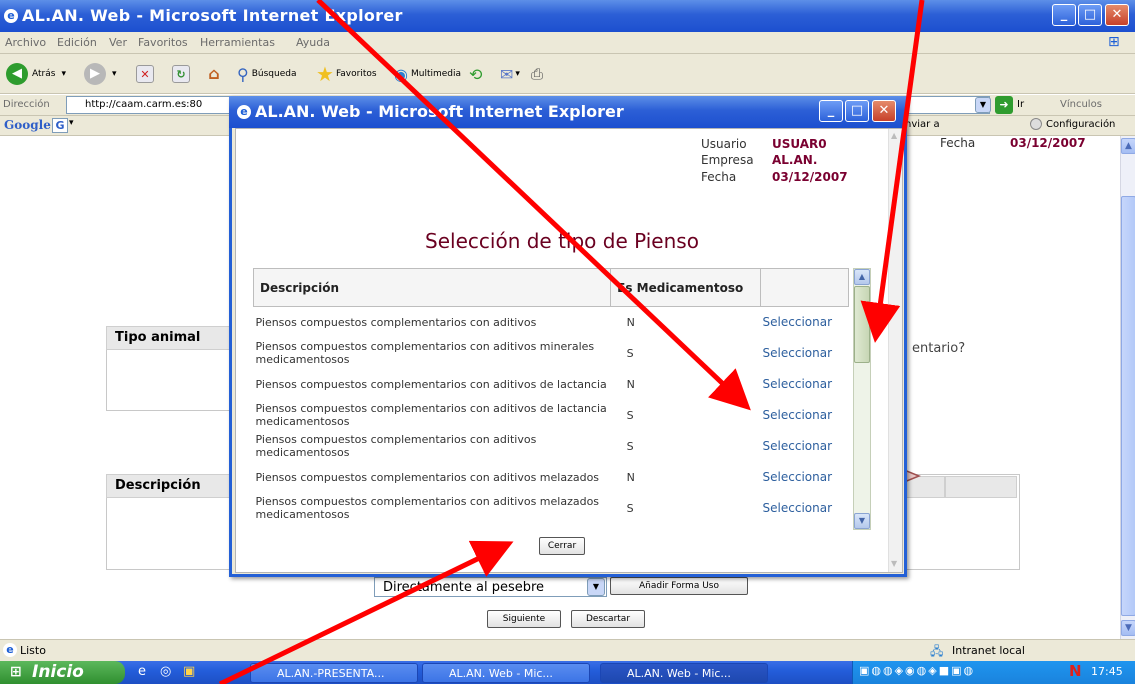 This screenshot has width=1135, height=684. Describe the element at coordinates (165, 671) in the screenshot. I see `quicklaunch-globe-icon: ◎` at that location.